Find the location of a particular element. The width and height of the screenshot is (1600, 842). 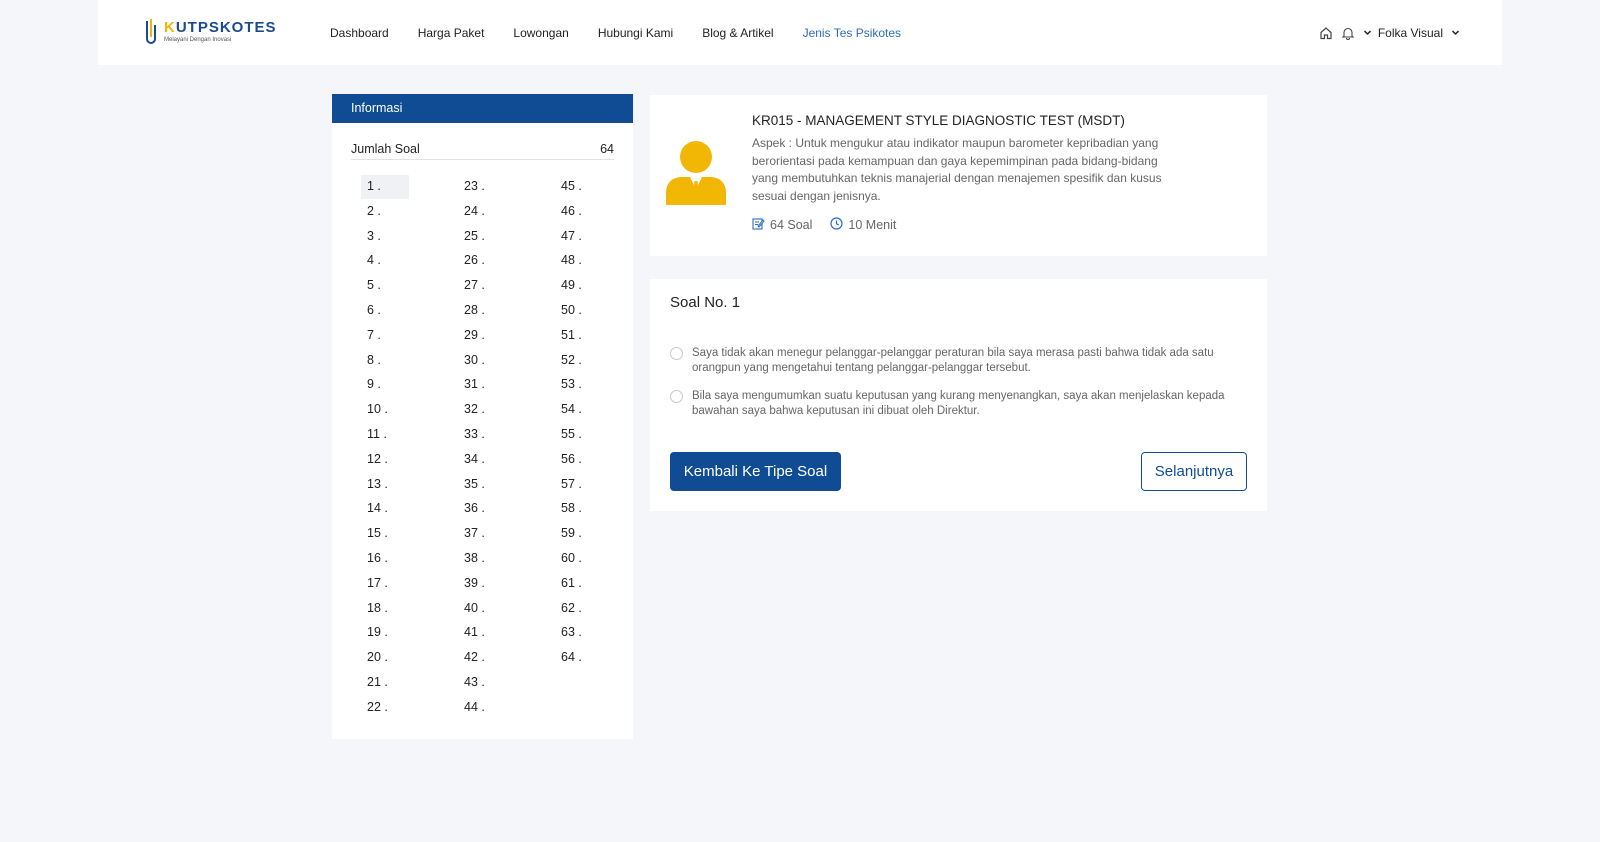

nav-blog-artikel: Blog & Artikel is located at coordinates (737, 33).